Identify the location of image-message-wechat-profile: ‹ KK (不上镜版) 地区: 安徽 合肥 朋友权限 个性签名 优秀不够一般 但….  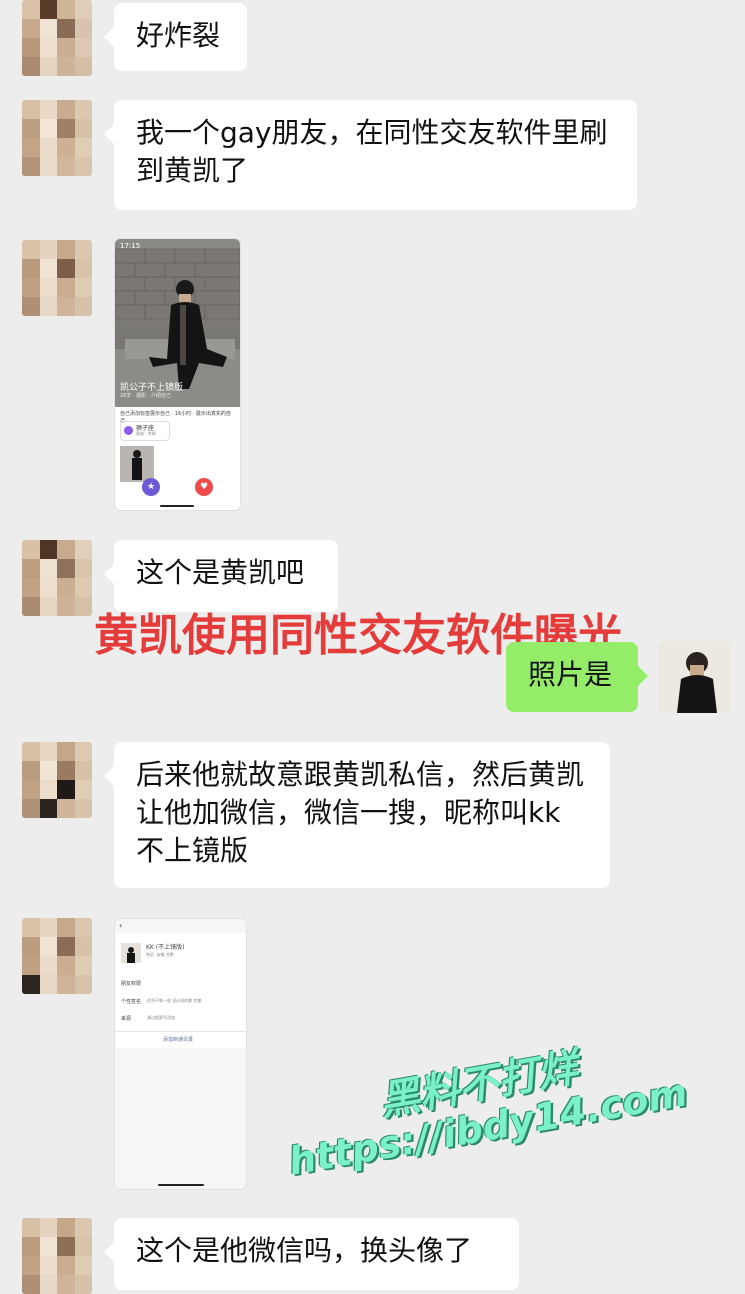
(180, 1054).